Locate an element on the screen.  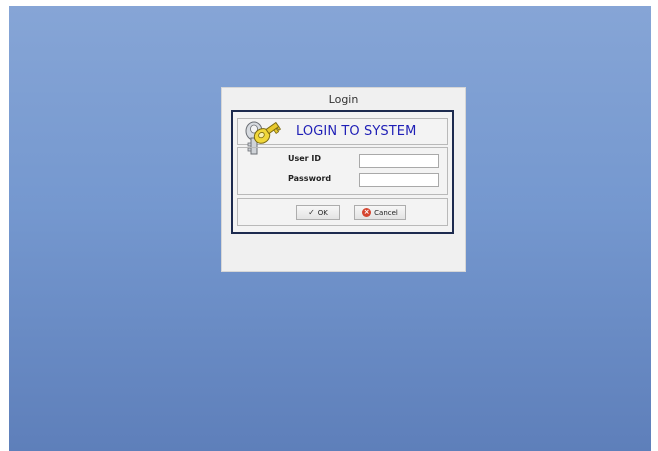
user-id-label: User ID is located at coordinates (305, 158).